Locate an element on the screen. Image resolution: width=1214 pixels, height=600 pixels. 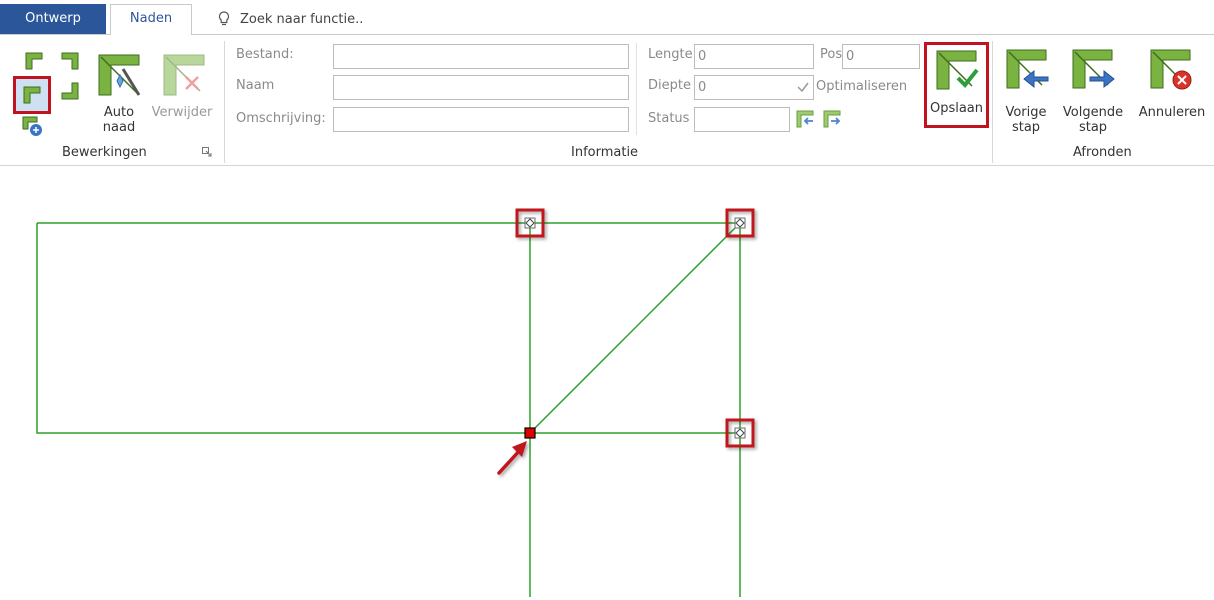
volgende-line2: stap is located at coordinates (1093, 127).